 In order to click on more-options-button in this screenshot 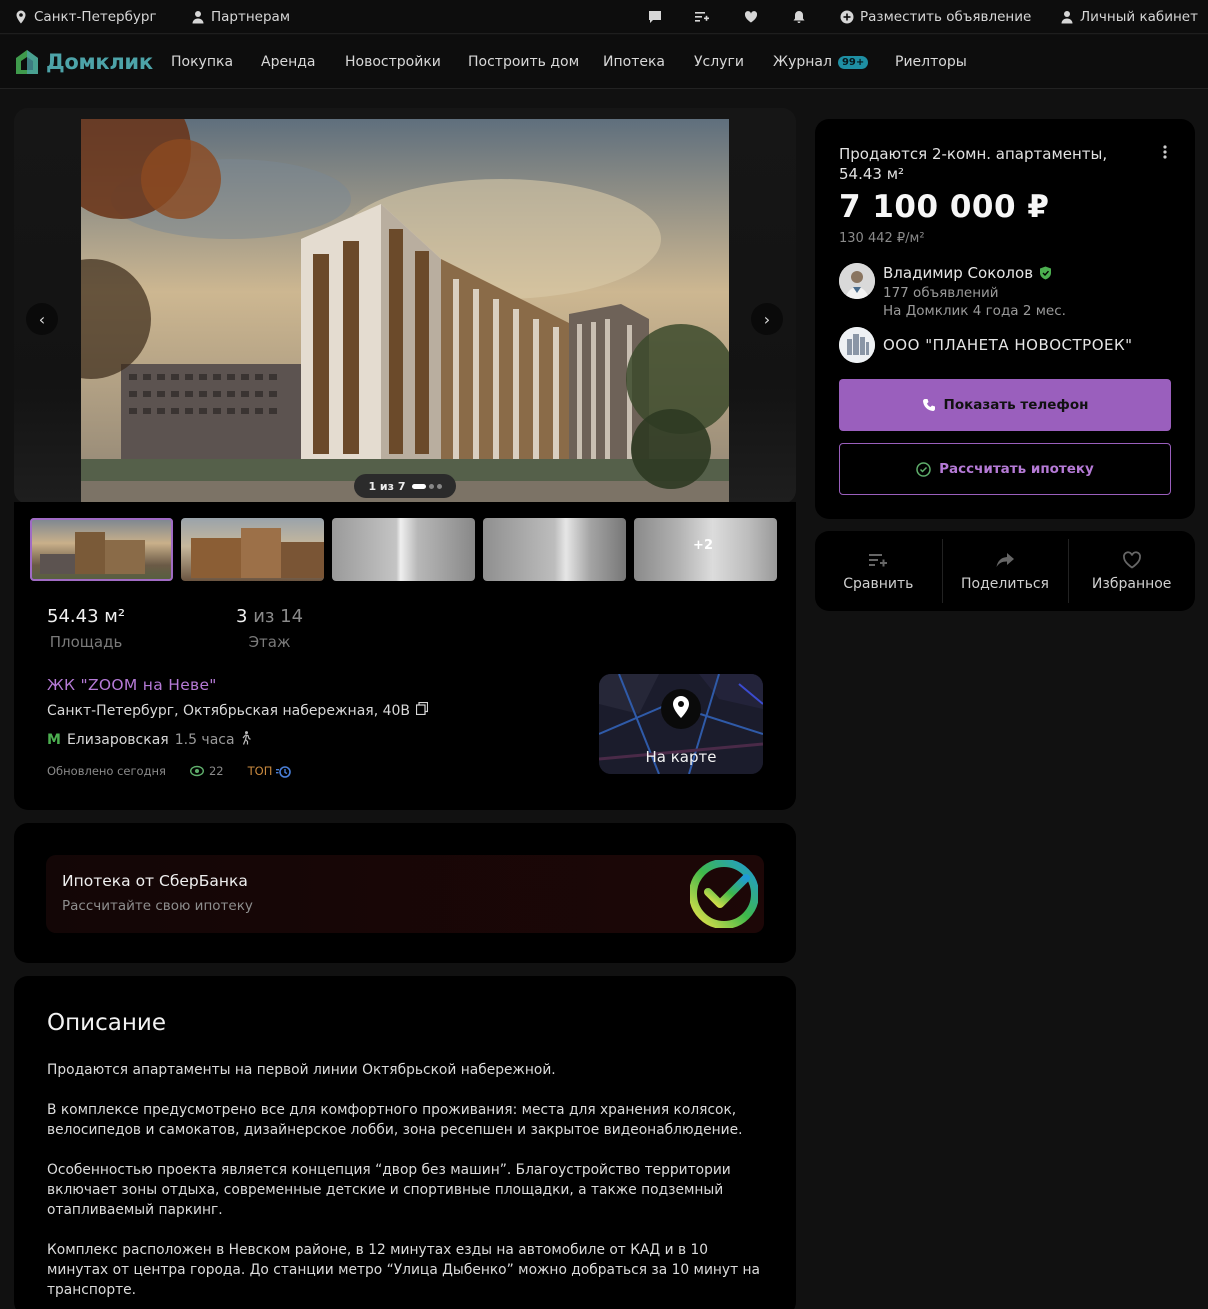, I will do `click(1165, 153)`.